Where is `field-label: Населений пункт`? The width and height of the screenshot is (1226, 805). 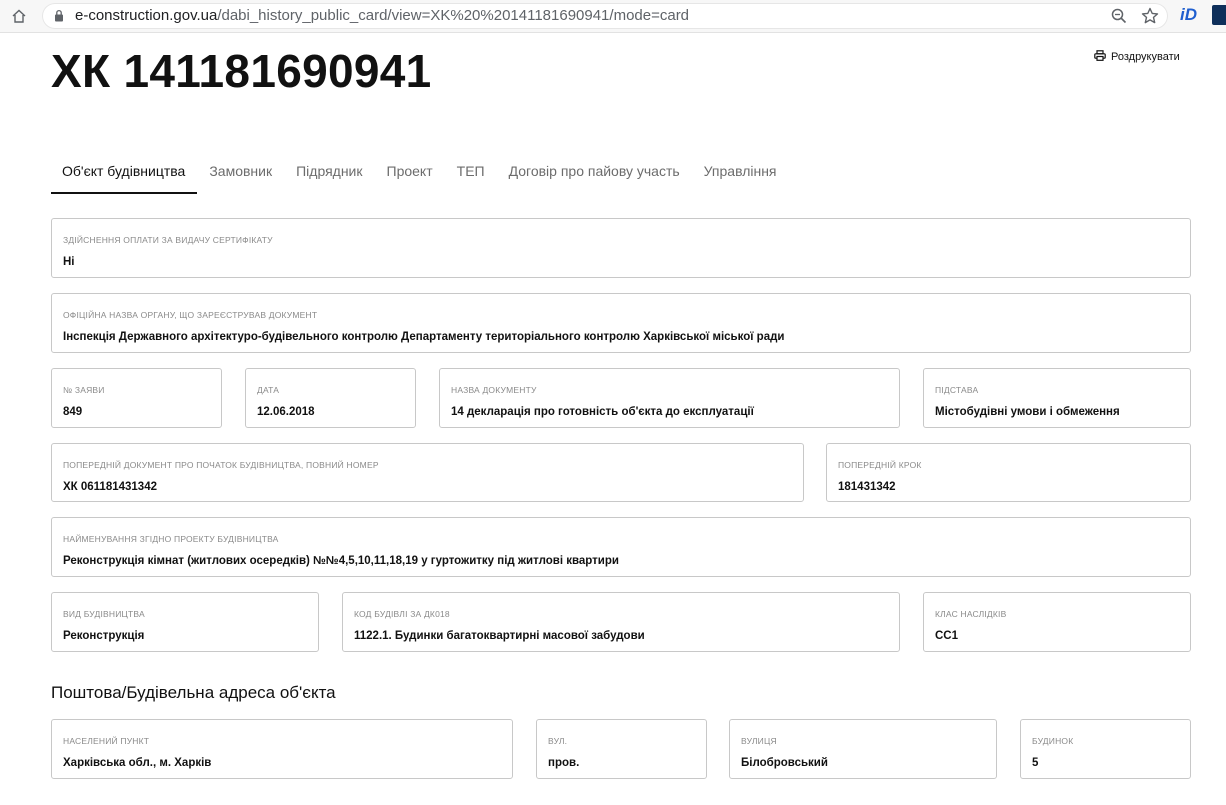 field-label: Населений пункт is located at coordinates (106, 741).